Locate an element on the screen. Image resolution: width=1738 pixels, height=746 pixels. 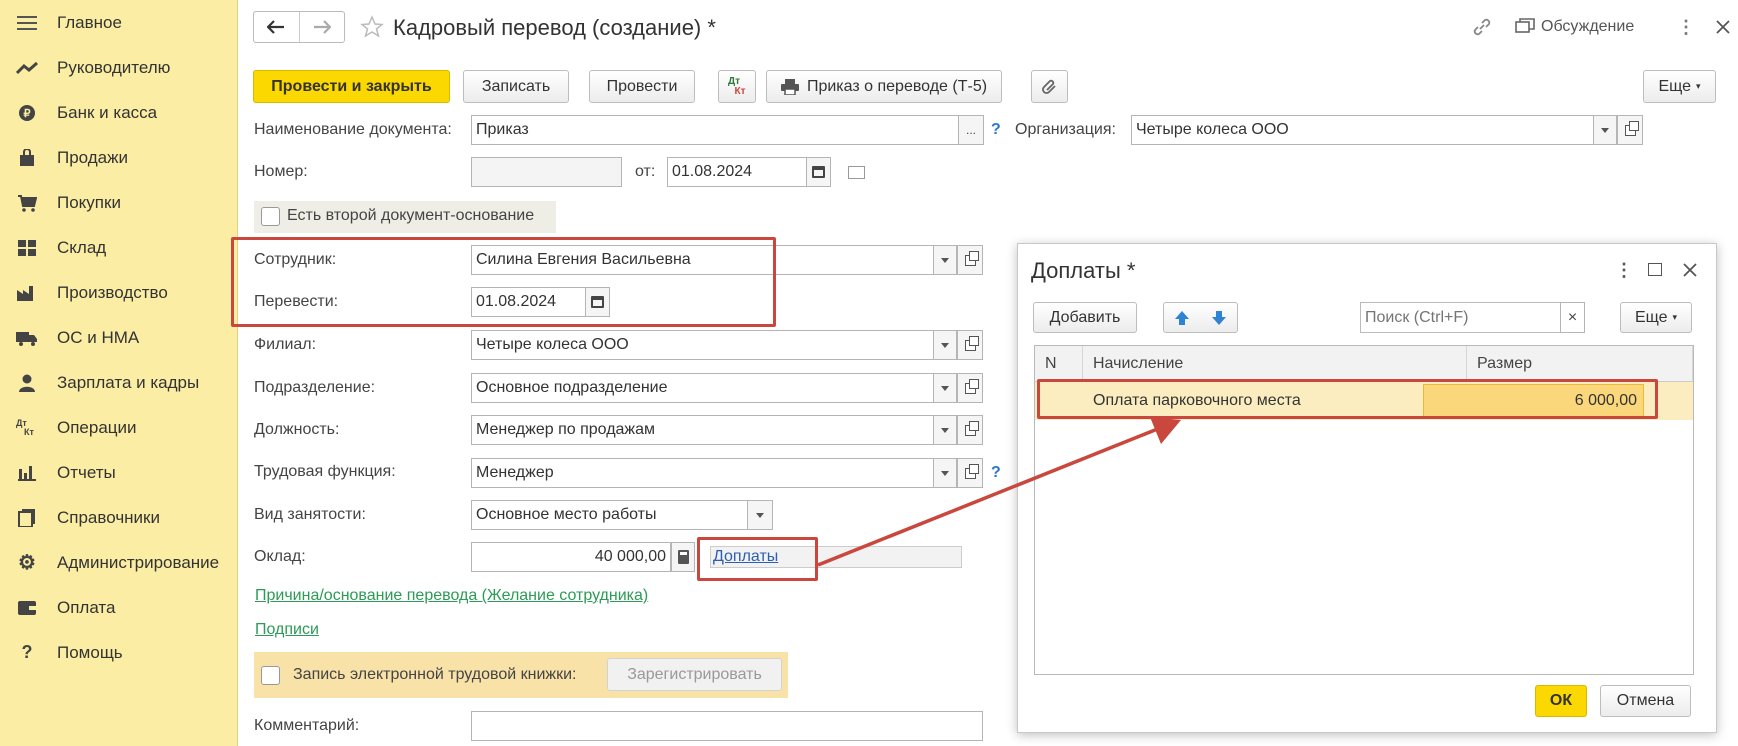
ok-button: ОК is located at coordinates (1561, 701).